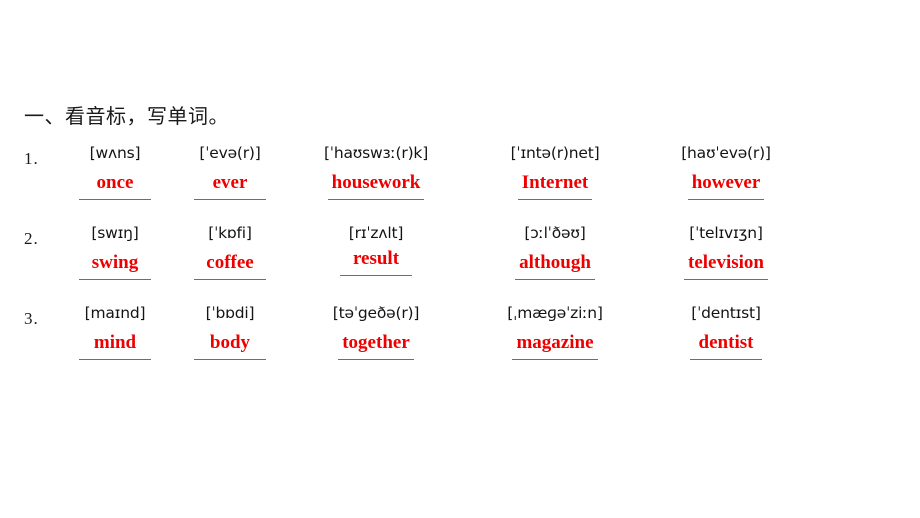  I want to click on answer-blank: result, so click(376, 262).